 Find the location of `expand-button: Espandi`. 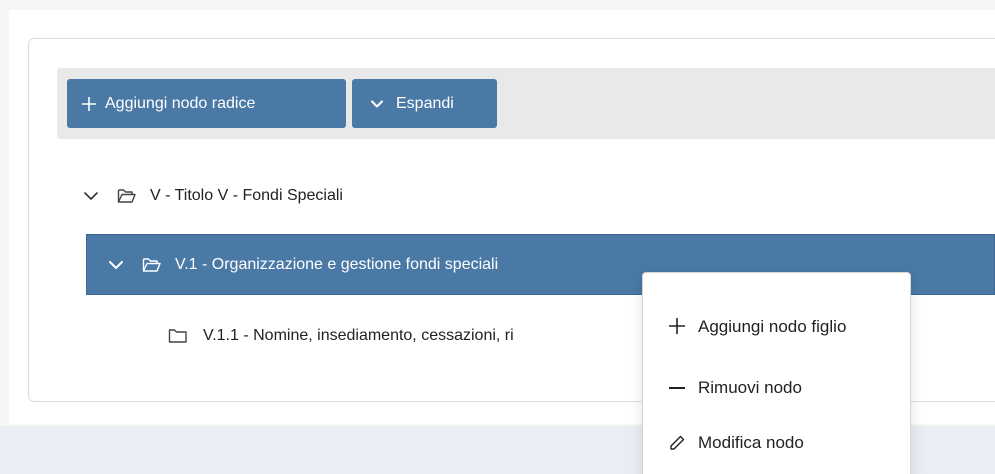

expand-button: Espandi is located at coordinates (424, 103).